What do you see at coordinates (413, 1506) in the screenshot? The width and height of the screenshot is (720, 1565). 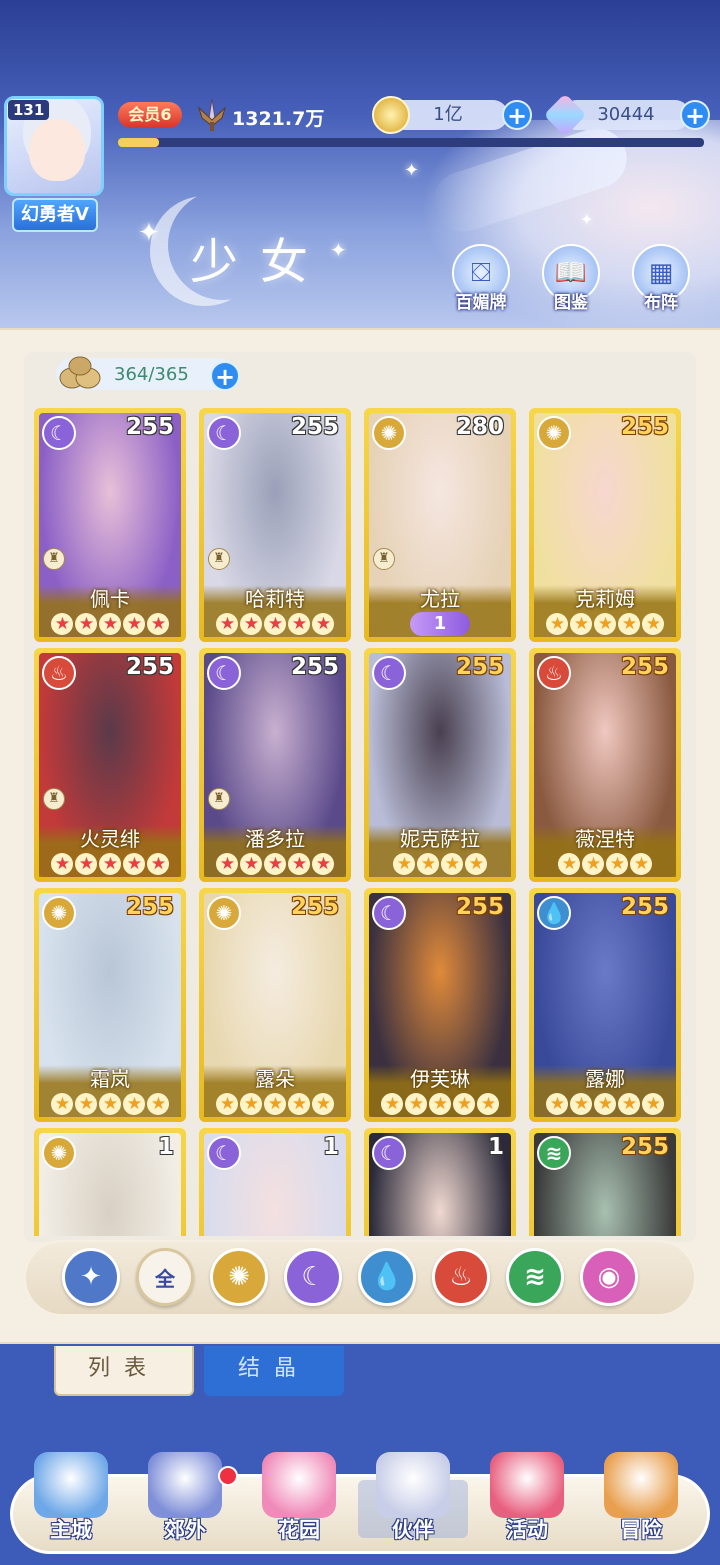 I see `nav-partner: 伙伴` at bounding box center [413, 1506].